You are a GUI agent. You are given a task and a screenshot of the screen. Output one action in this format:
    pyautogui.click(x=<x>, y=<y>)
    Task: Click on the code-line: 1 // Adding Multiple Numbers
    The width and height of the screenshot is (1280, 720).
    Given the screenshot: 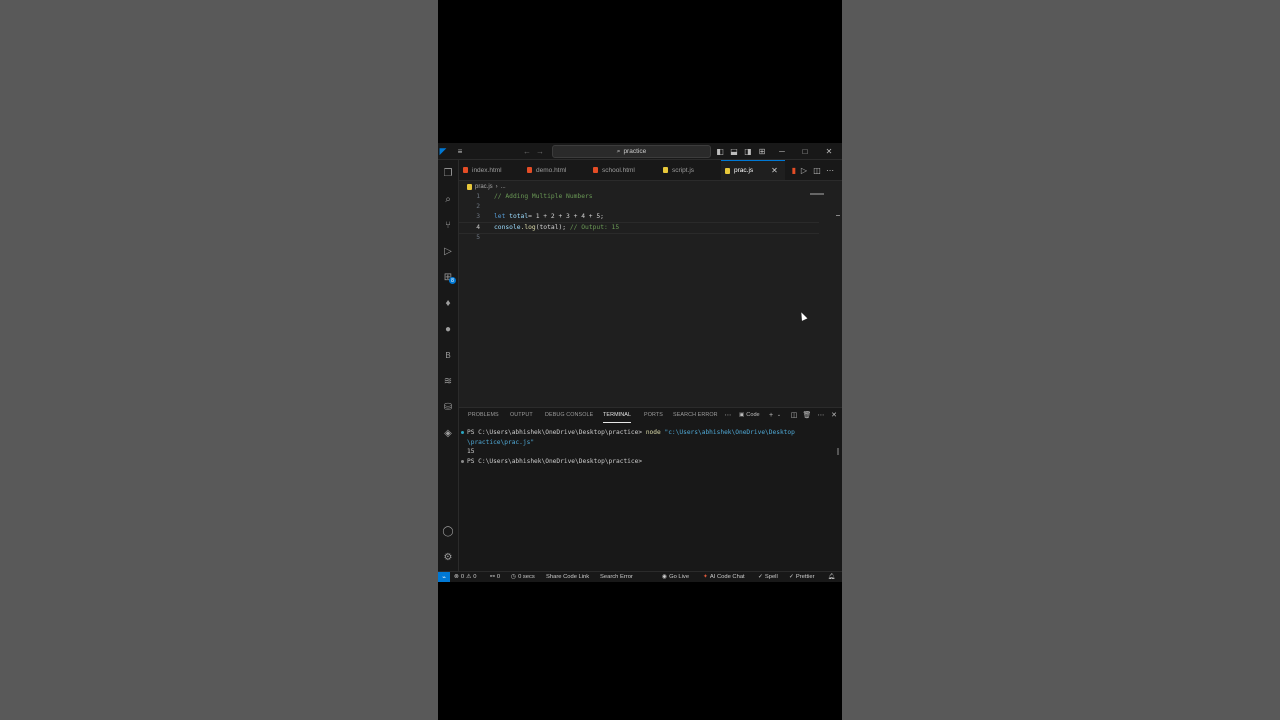 What is the action you would take?
    pyautogui.click(x=639, y=196)
    